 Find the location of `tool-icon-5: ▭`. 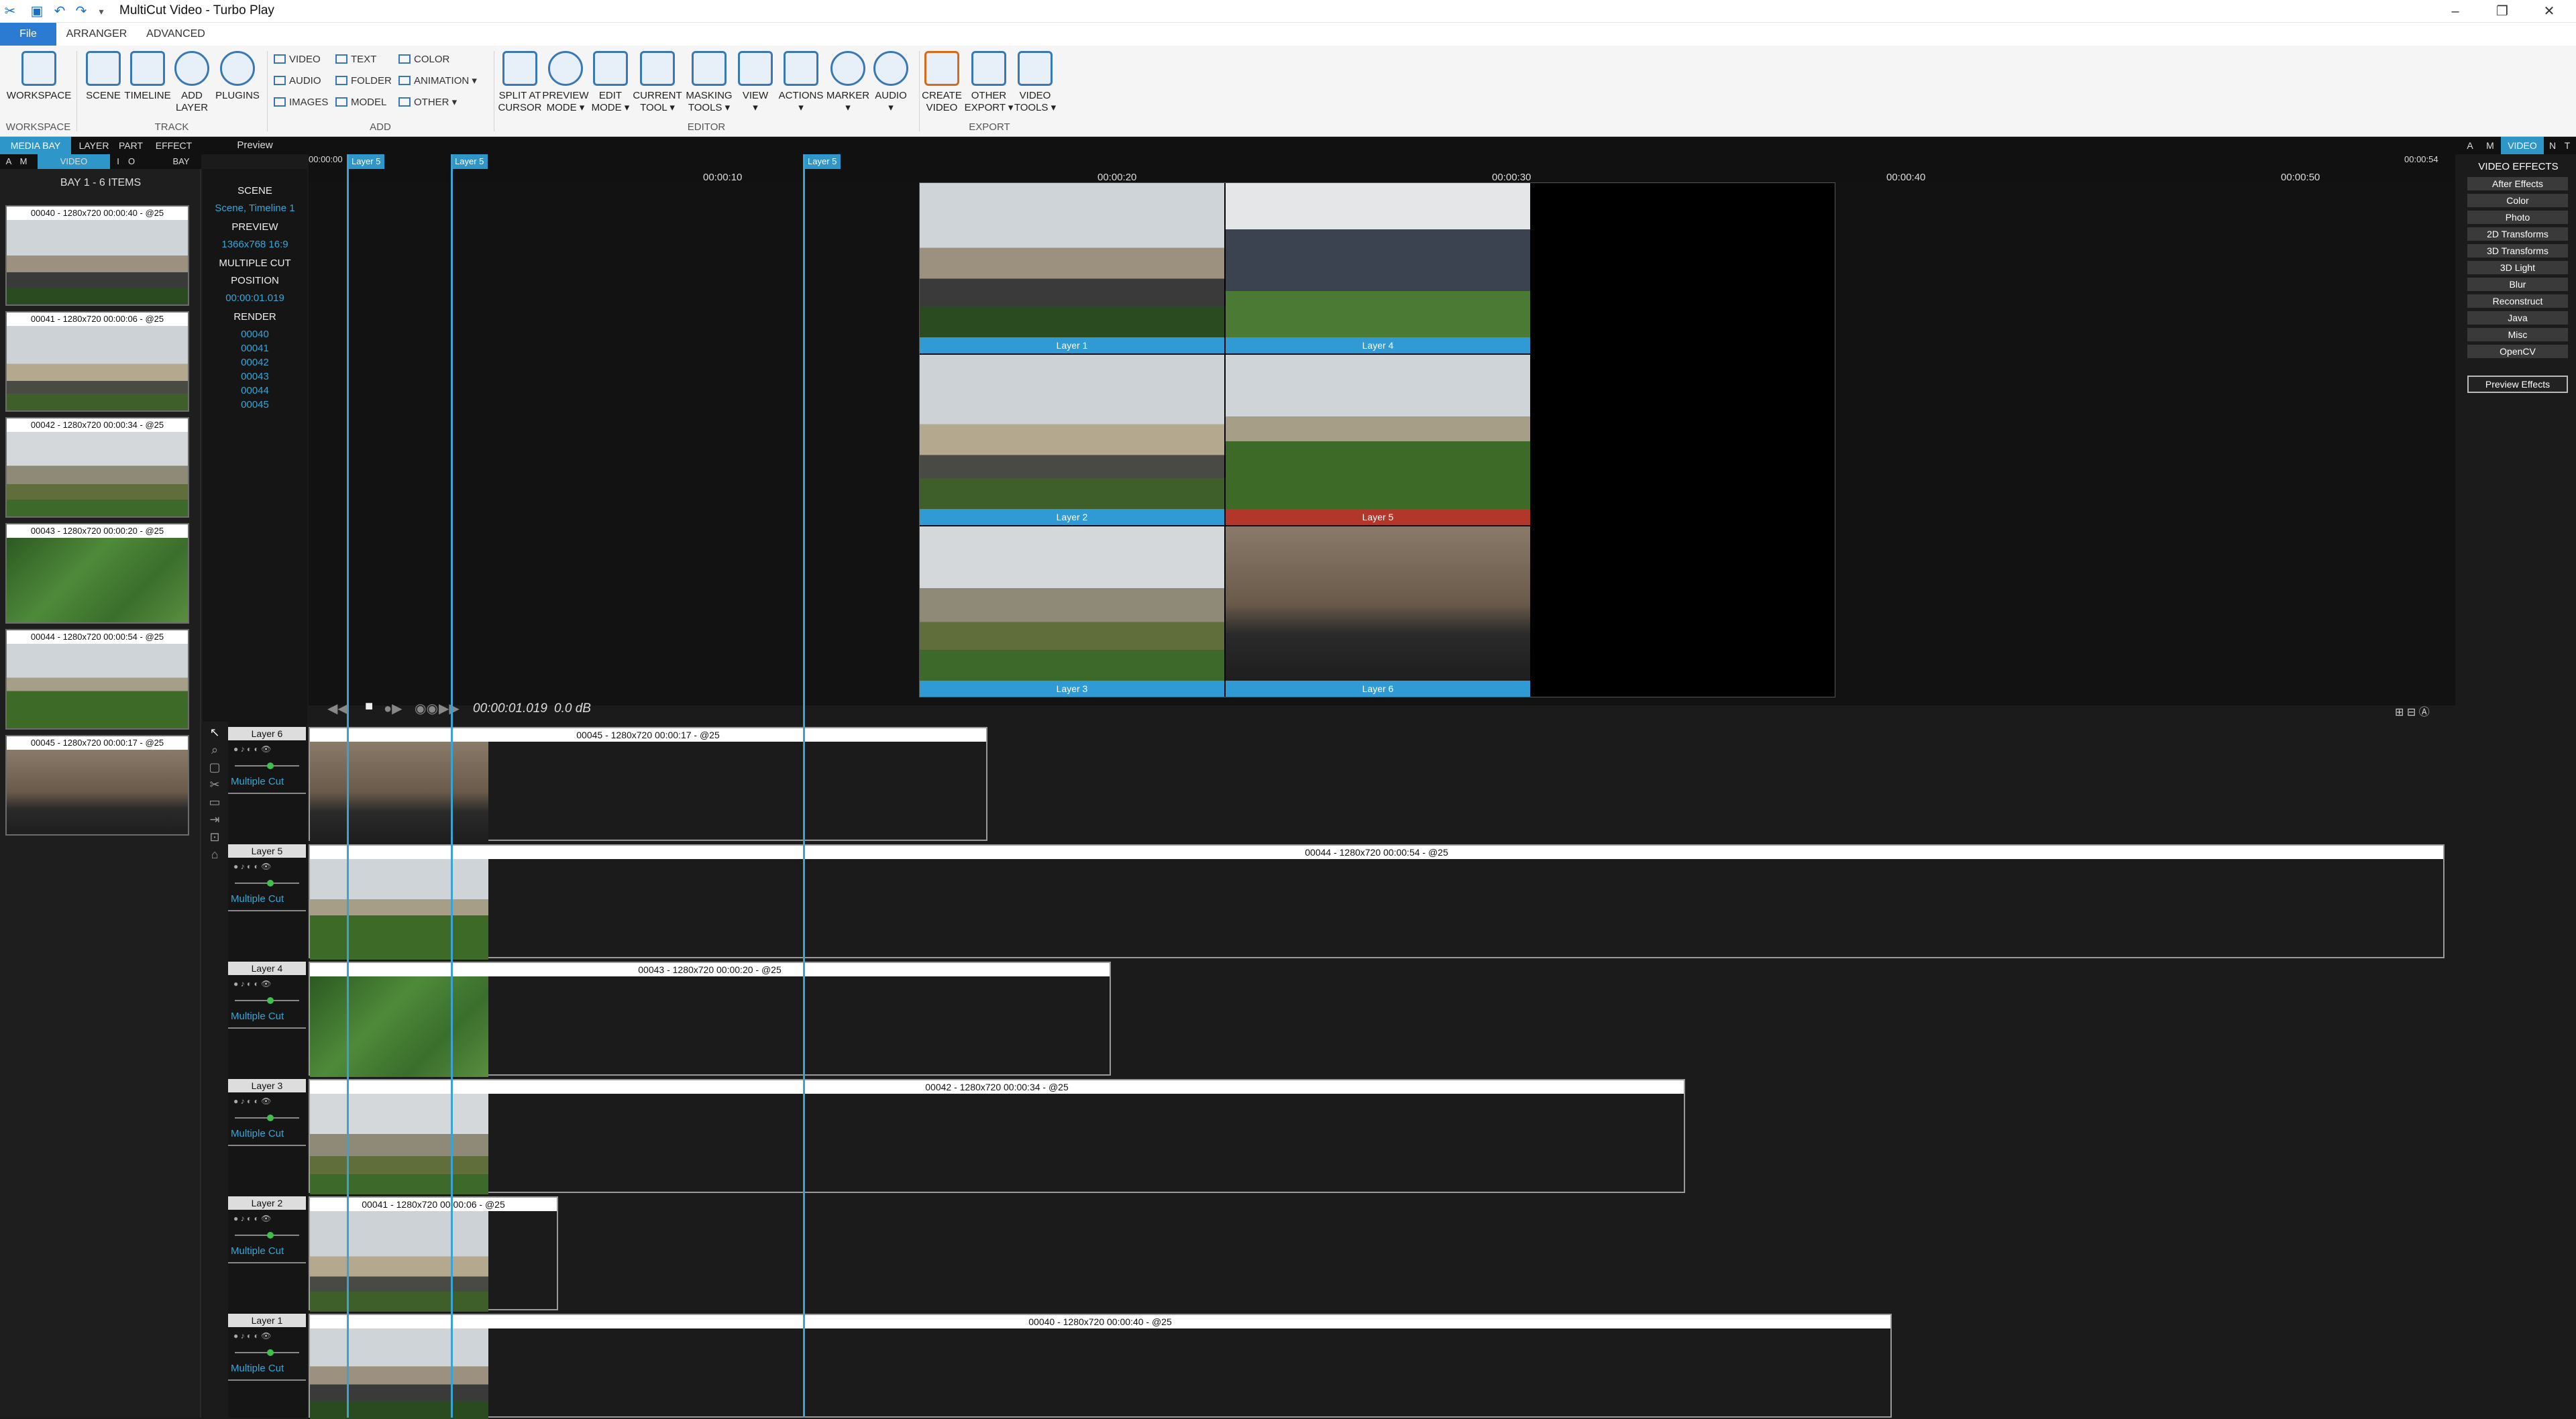

tool-icon-5: ▭ is located at coordinates (215, 802).